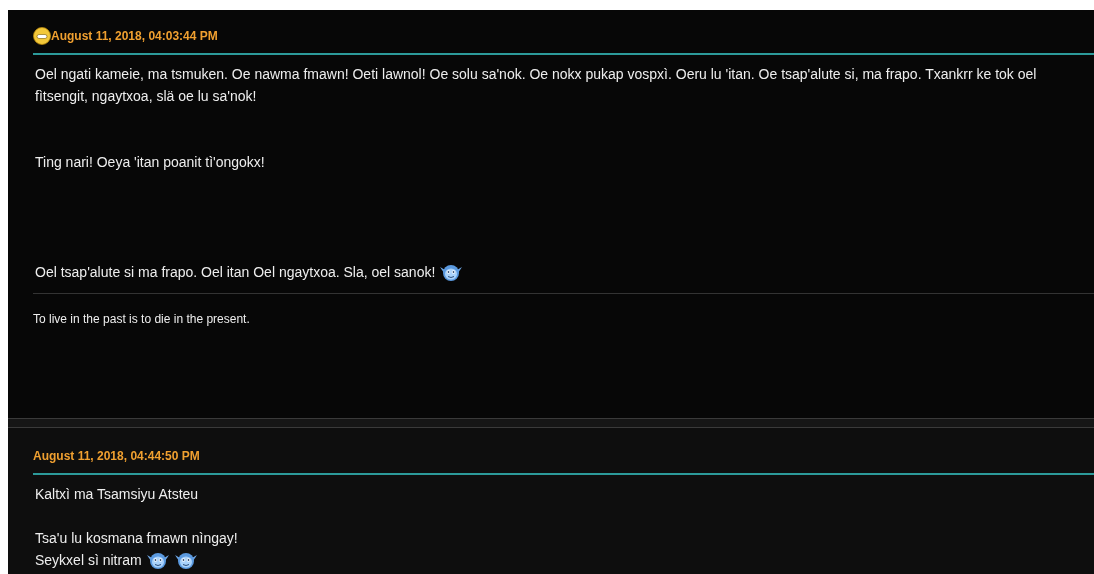 The width and height of the screenshot is (1094, 574). I want to click on post-text: Kaltxì ma Tsamsiyu Atsteu, so click(117, 494).